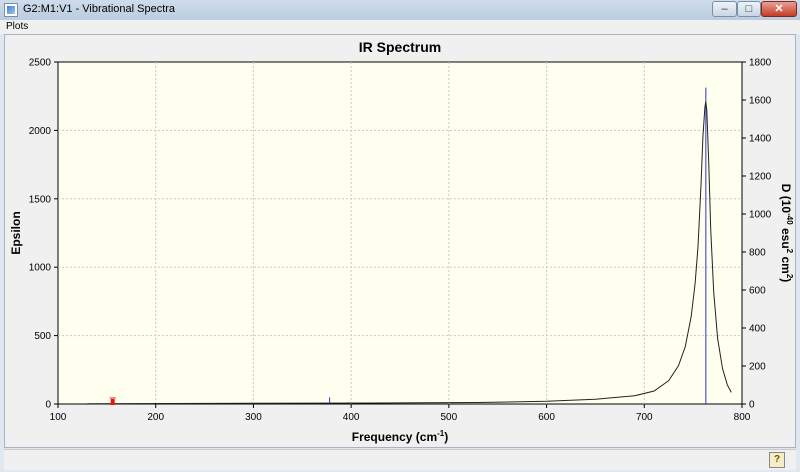 The width and height of the screenshot is (800, 472). What do you see at coordinates (449, 417) in the screenshot?
I see `x-tick-label: 500` at bounding box center [449, 417].